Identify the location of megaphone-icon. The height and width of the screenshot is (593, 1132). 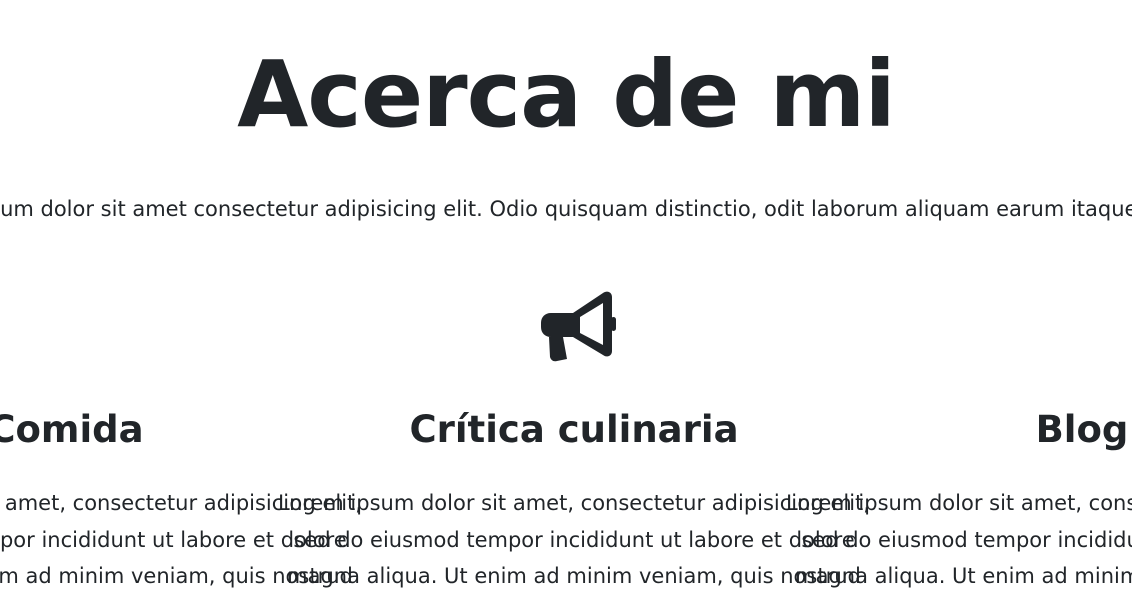
(575, 324).